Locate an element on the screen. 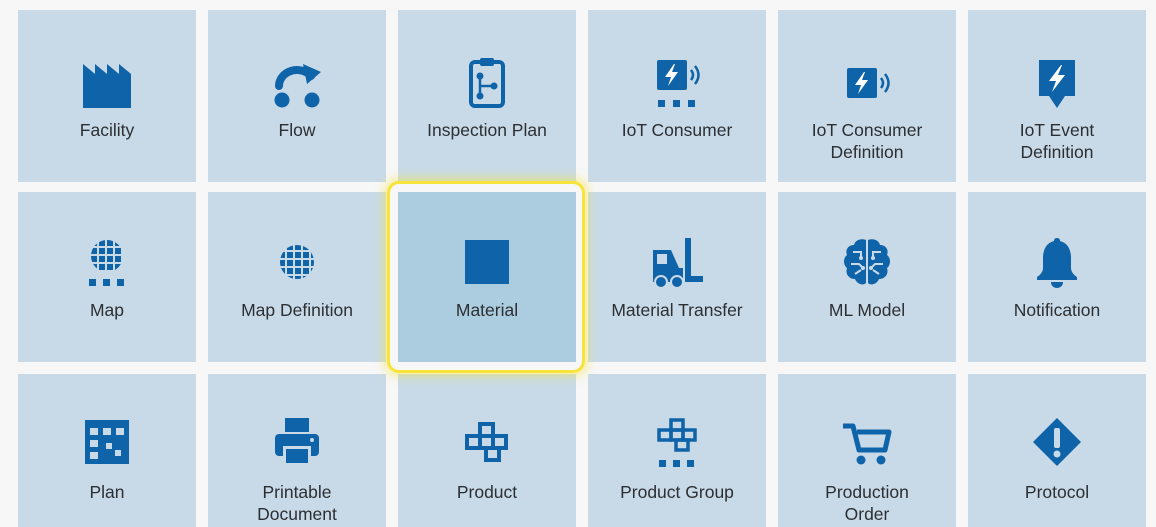 The image size is (1156, 527). tile-label: Plan is located at coordinates (107, 492).